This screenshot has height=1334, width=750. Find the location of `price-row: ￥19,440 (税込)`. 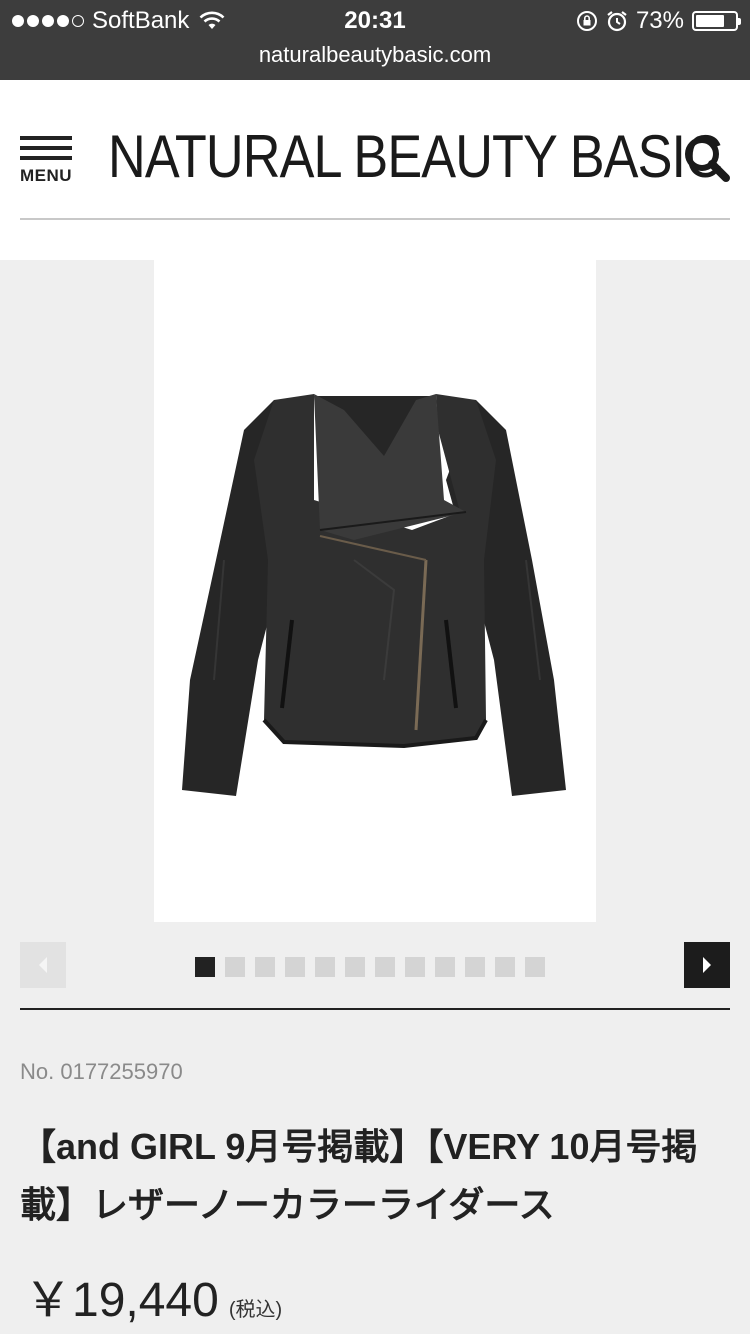

price-row: ￥19,440 (税込) is located at coordinates (153, 1295).